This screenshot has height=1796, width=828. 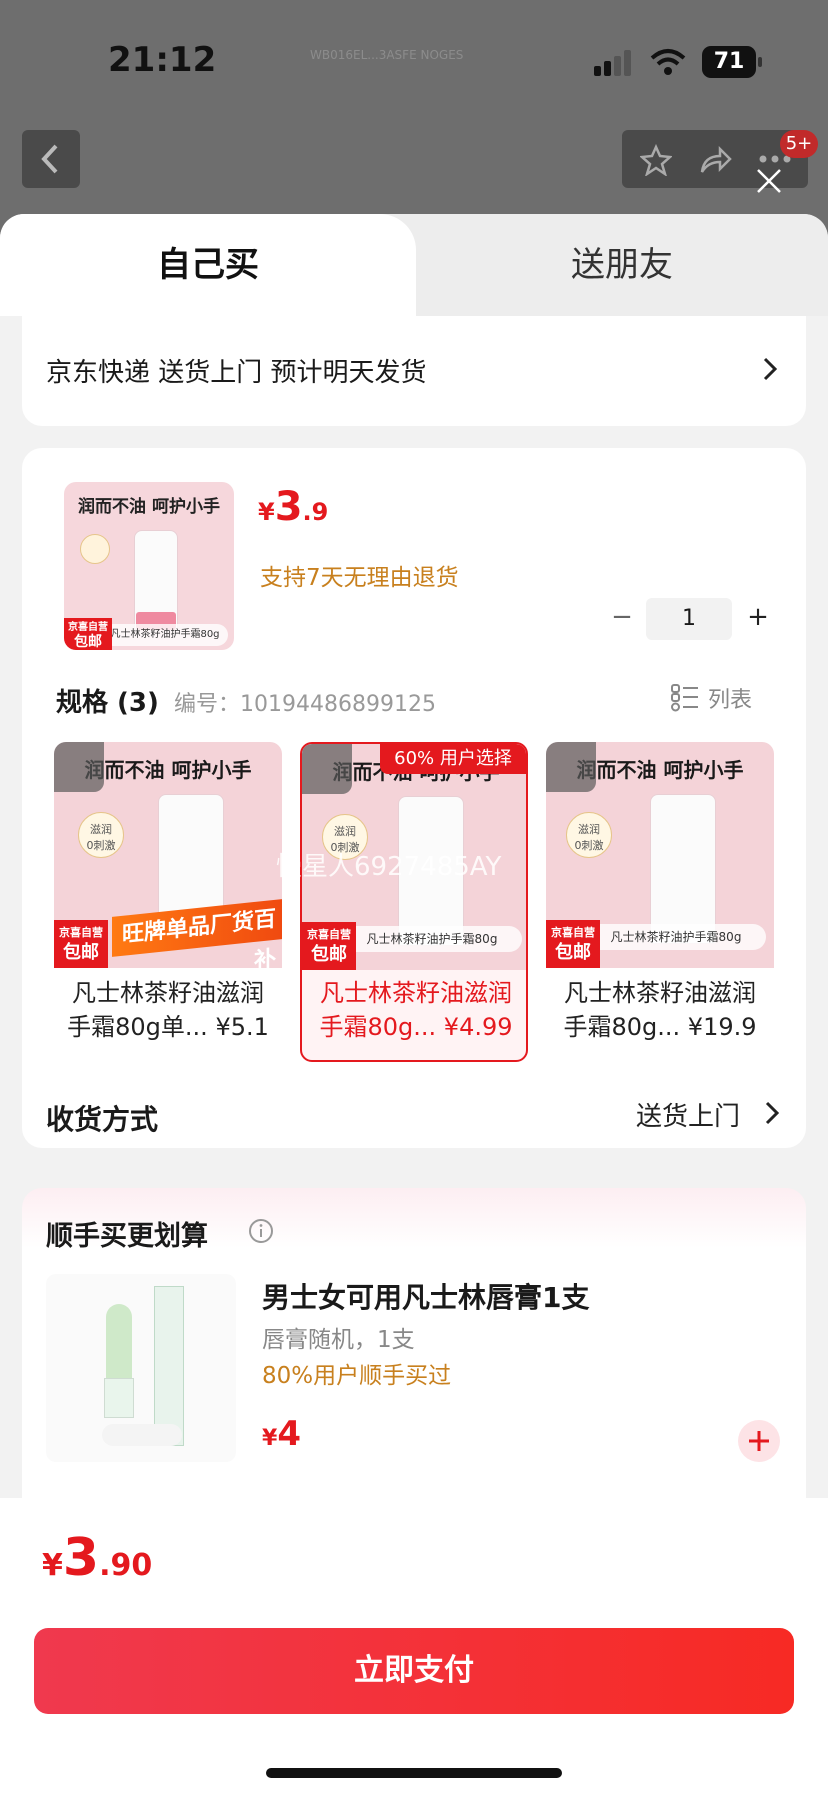 I want to click on delivery-card: 京东快递 送货上门 预计明天发货, so click(x=414, y=371).